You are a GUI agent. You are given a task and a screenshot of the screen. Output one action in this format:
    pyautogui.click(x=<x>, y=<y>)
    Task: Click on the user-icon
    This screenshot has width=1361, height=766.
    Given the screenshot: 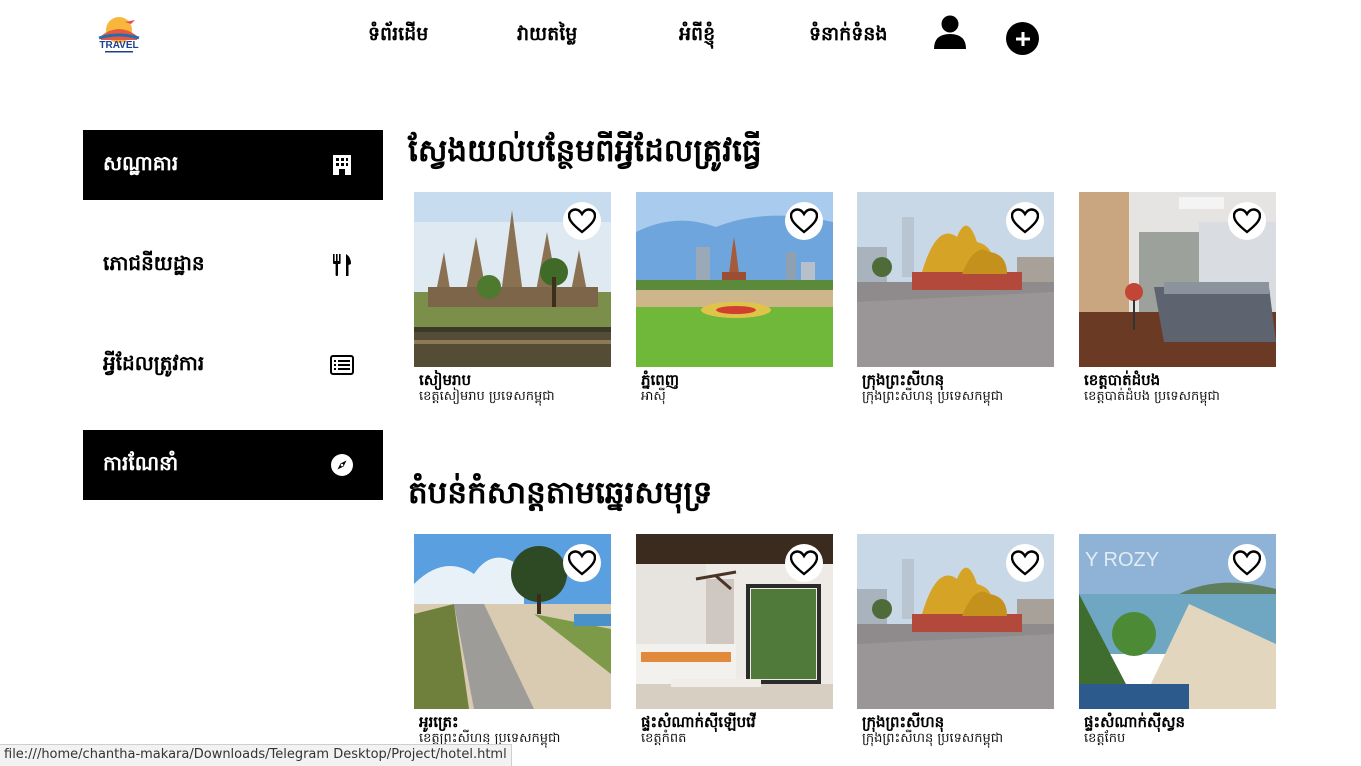 What is the action you would take?
    pyautogui.click(x=950, y=32)
    